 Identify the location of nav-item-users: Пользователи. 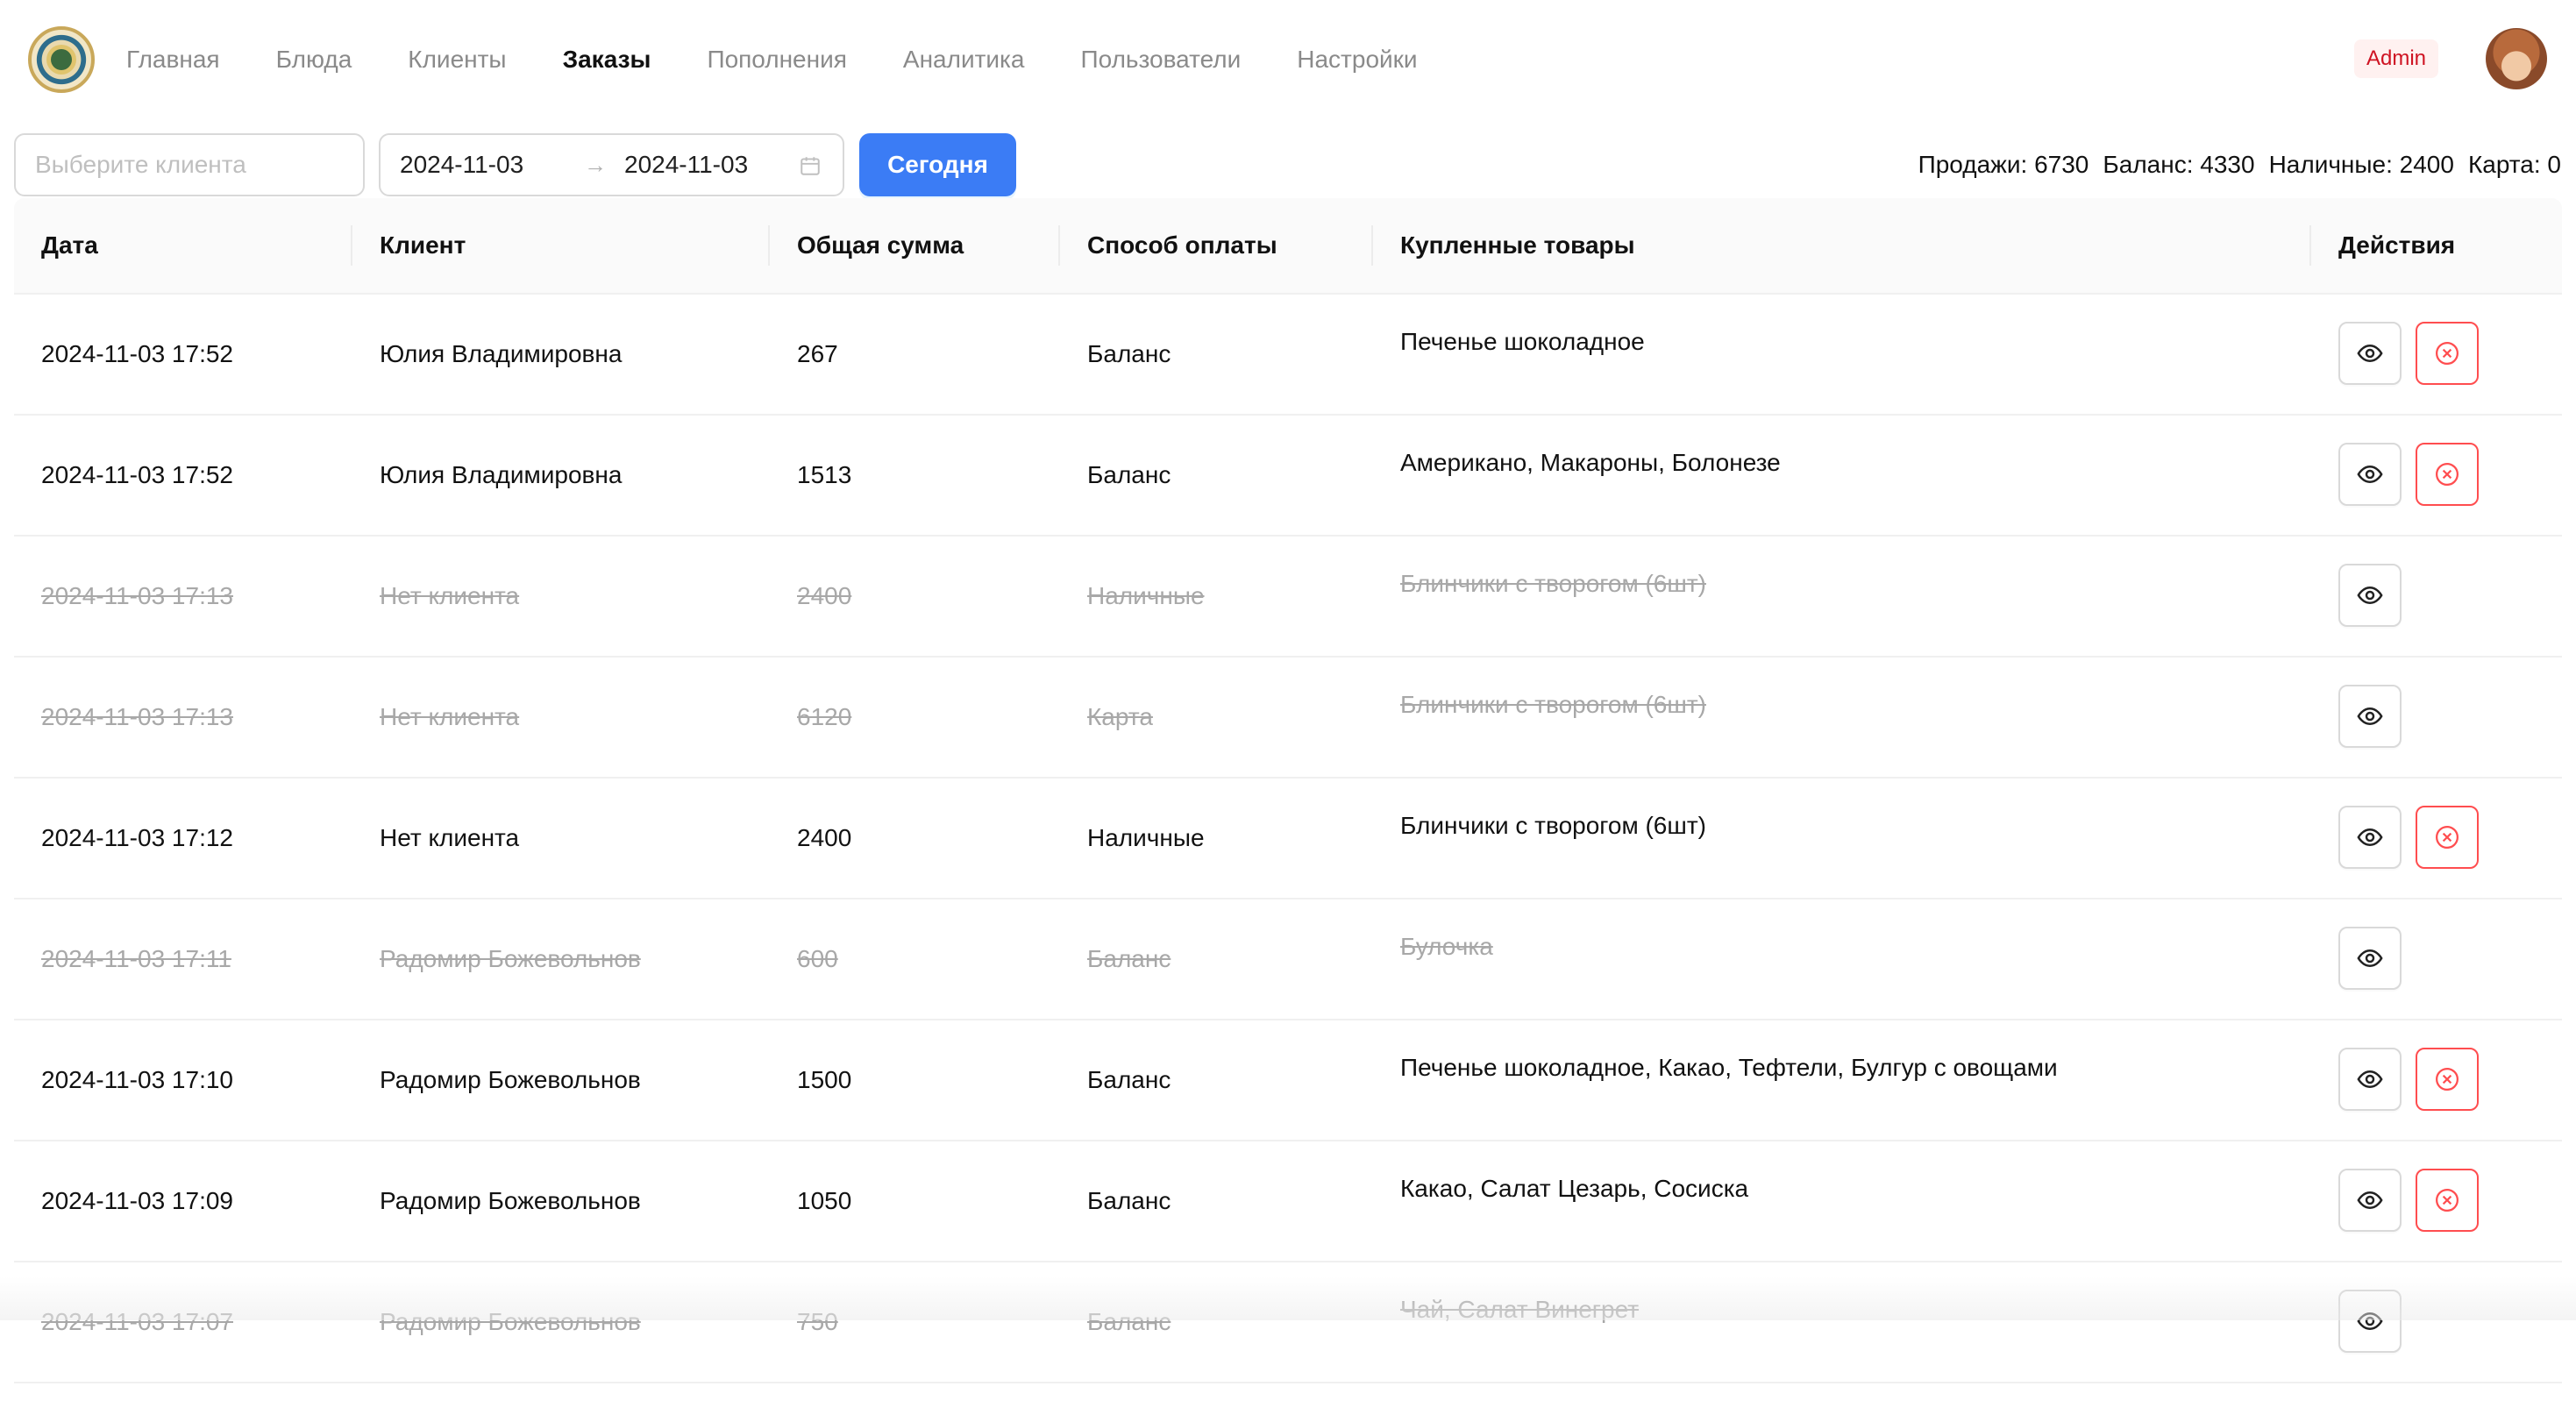
(1161, 60).